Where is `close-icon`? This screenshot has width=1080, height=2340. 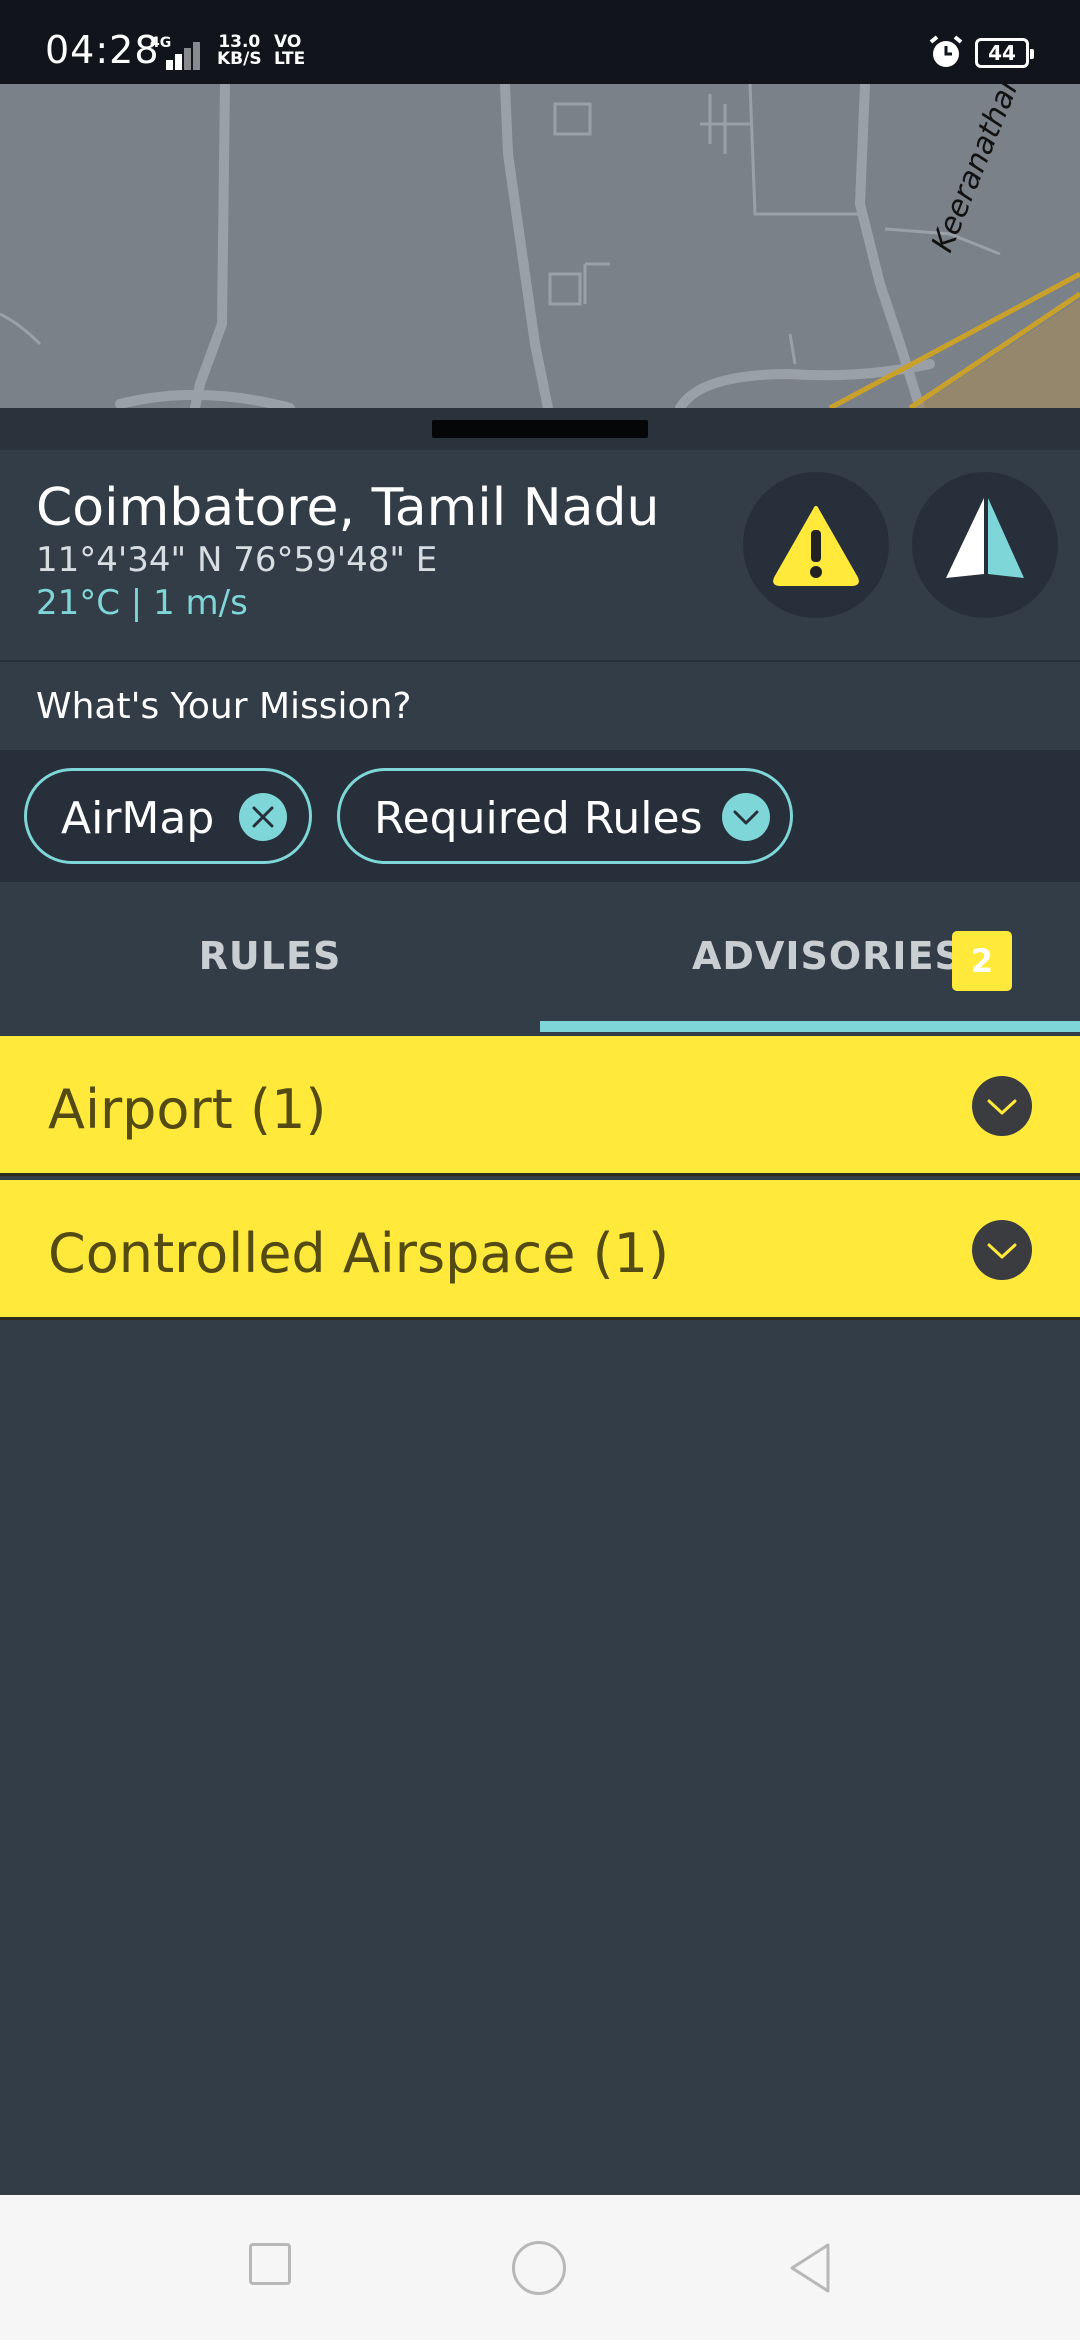
close-icon is located at coordinates (263, 817).